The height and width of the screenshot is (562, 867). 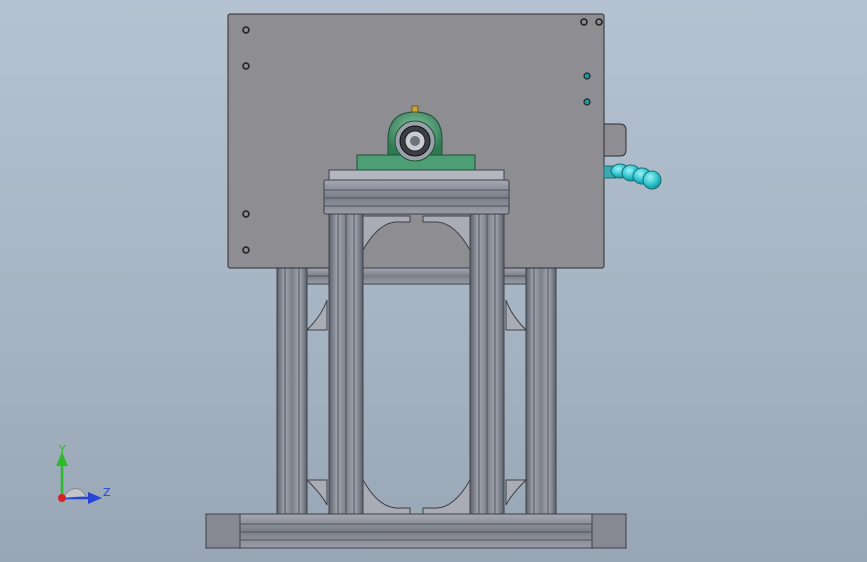 I want to click on z-axis-label: Z, so click(x=107, y=492).